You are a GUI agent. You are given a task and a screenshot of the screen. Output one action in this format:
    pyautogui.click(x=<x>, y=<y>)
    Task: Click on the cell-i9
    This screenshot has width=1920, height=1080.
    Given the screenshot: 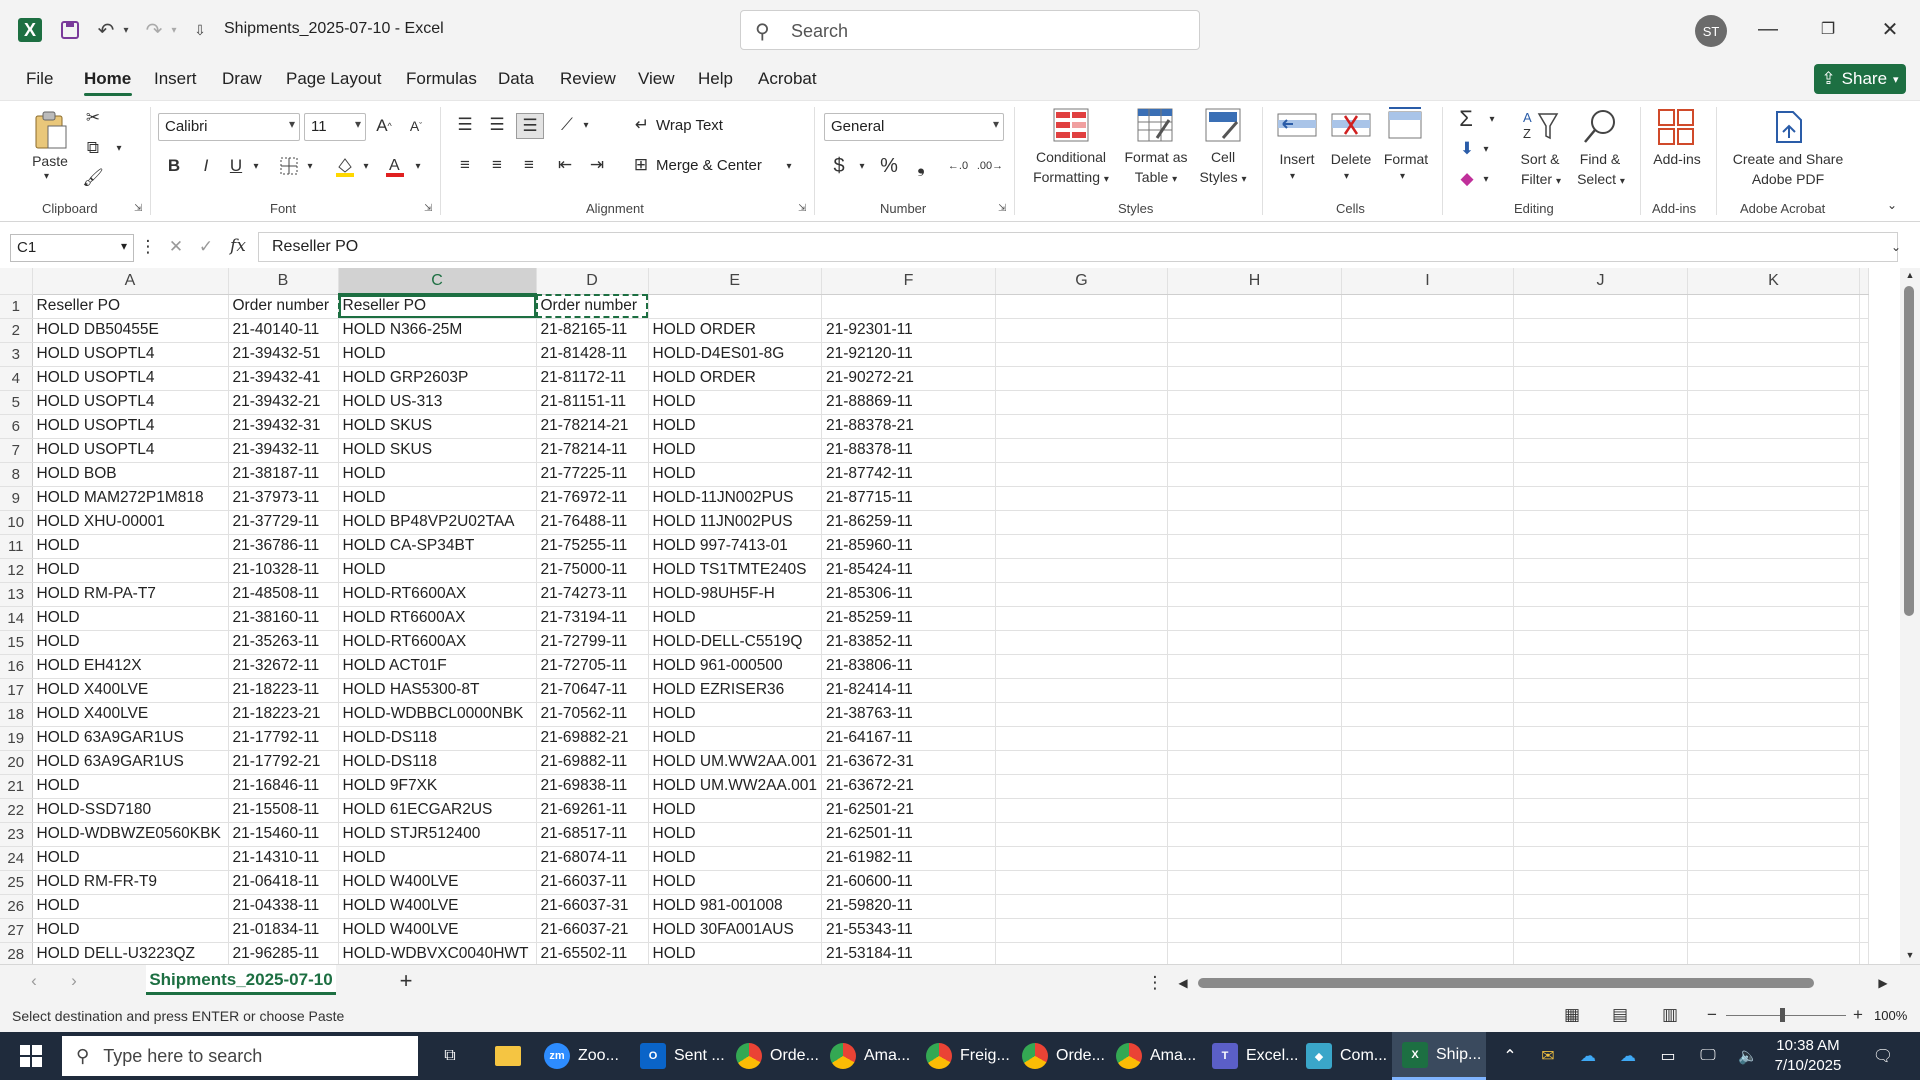 What is the action you would take?
    pyautogui.click(x=1428, y=498)
    